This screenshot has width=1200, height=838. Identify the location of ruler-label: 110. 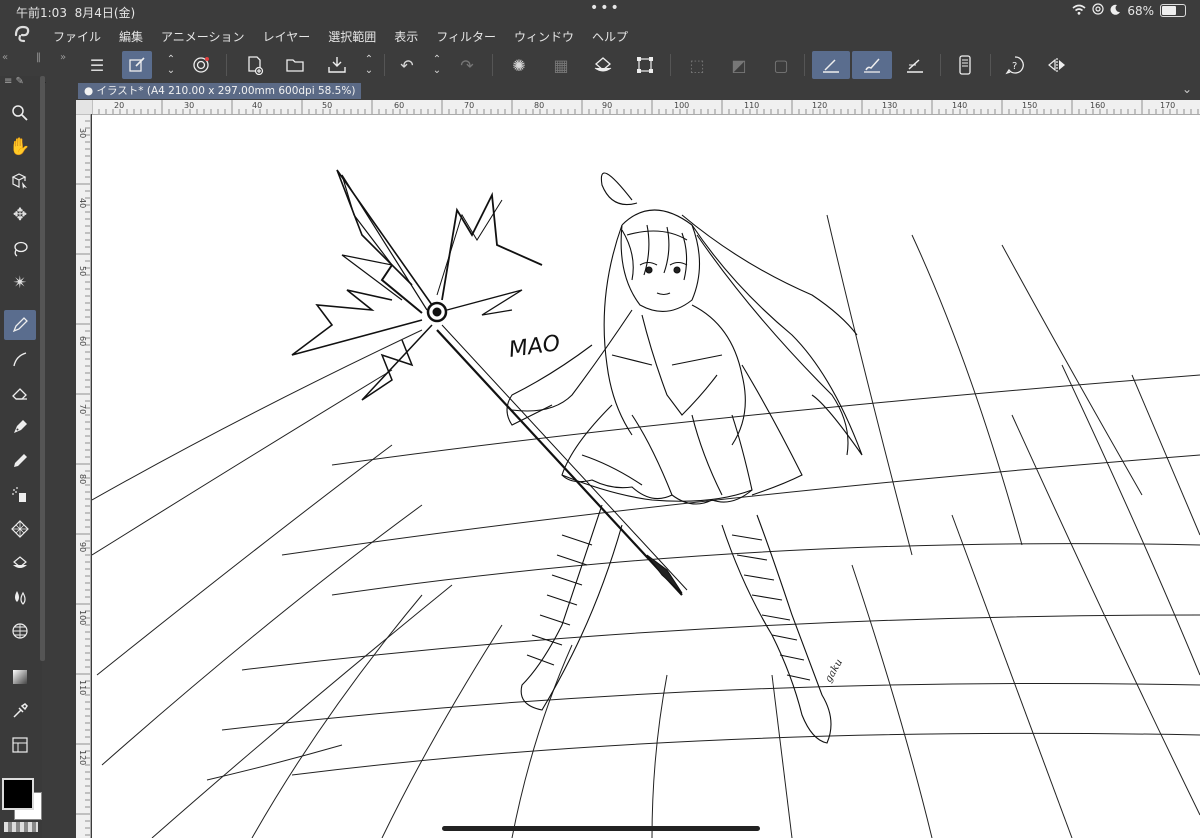
(82, 688).